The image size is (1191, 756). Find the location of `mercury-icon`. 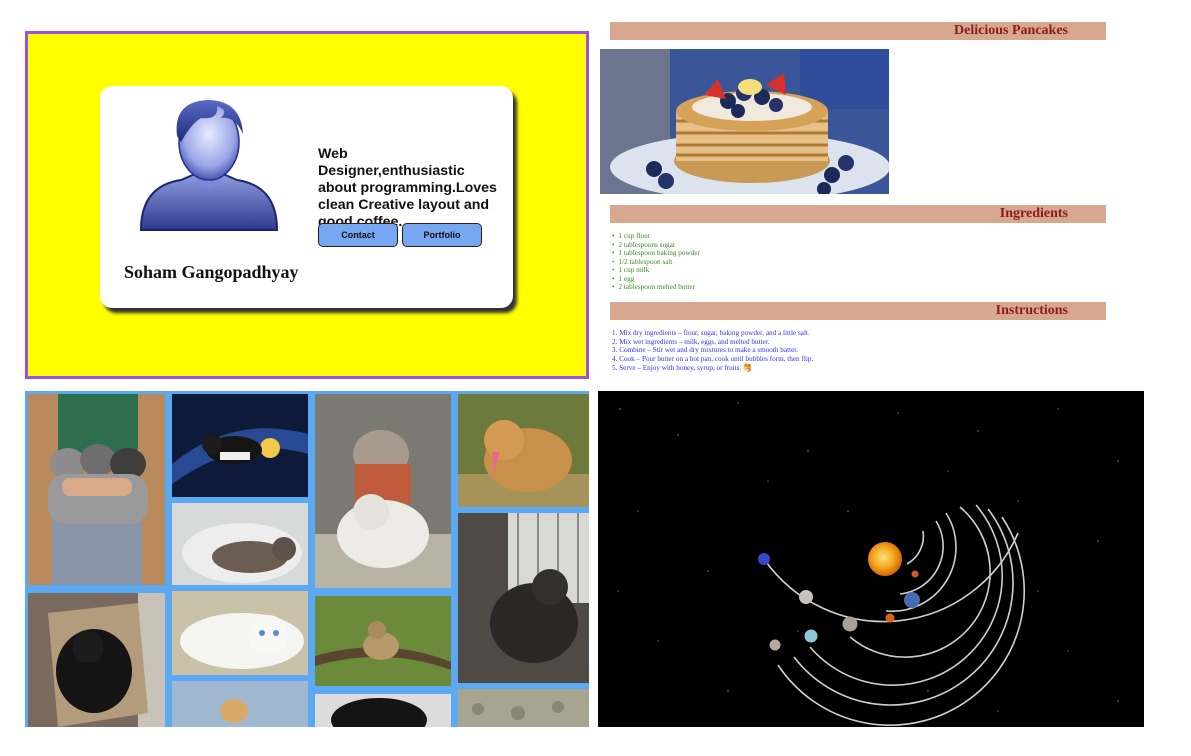

mercury-icon is located at coordinates (915, 574).